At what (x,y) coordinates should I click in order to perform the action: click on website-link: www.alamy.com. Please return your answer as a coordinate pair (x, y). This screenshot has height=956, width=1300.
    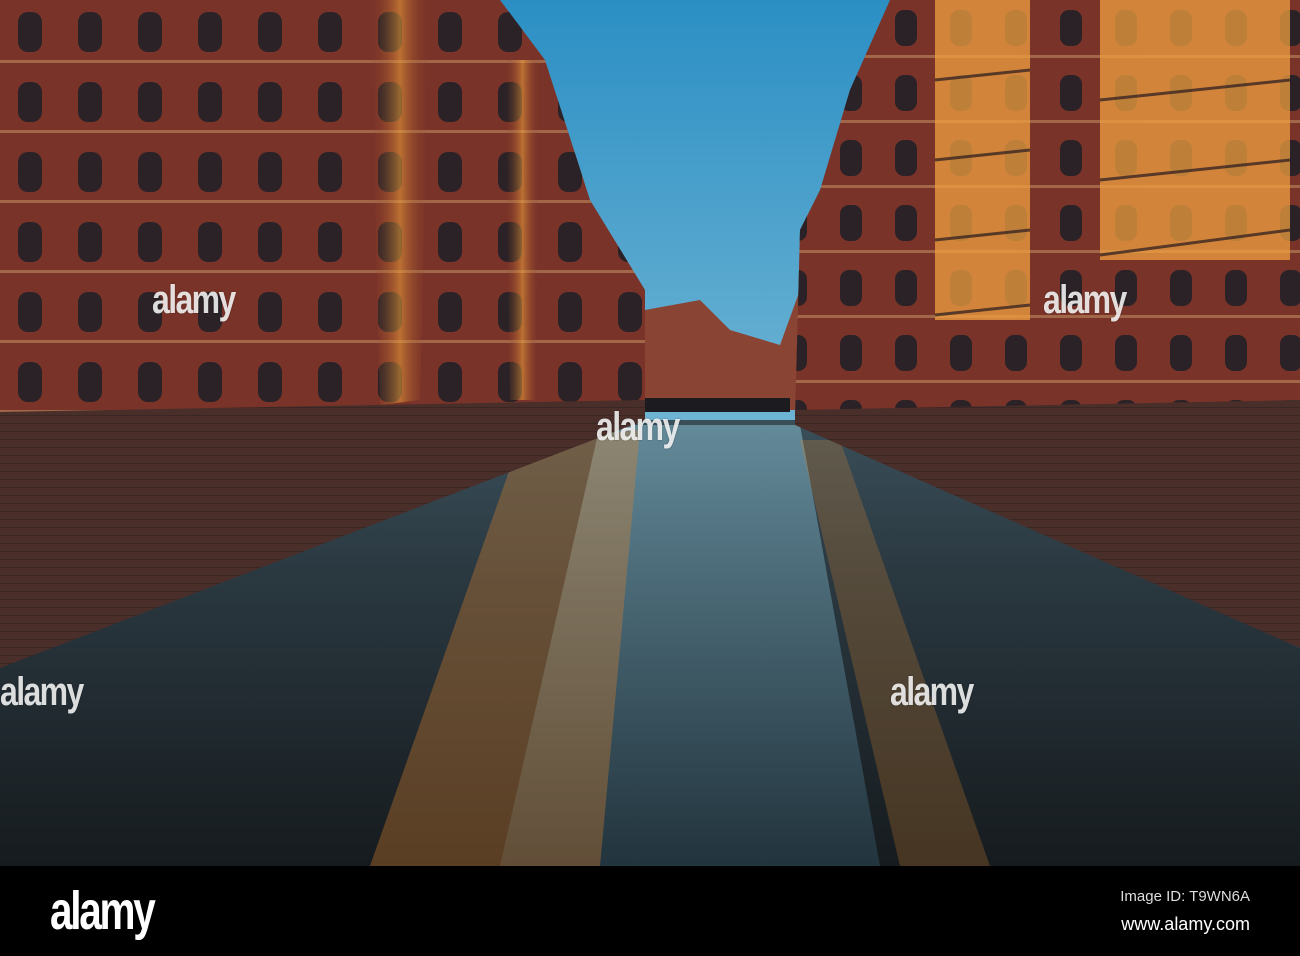
    Looking at the image, I should click on (1185, 924).